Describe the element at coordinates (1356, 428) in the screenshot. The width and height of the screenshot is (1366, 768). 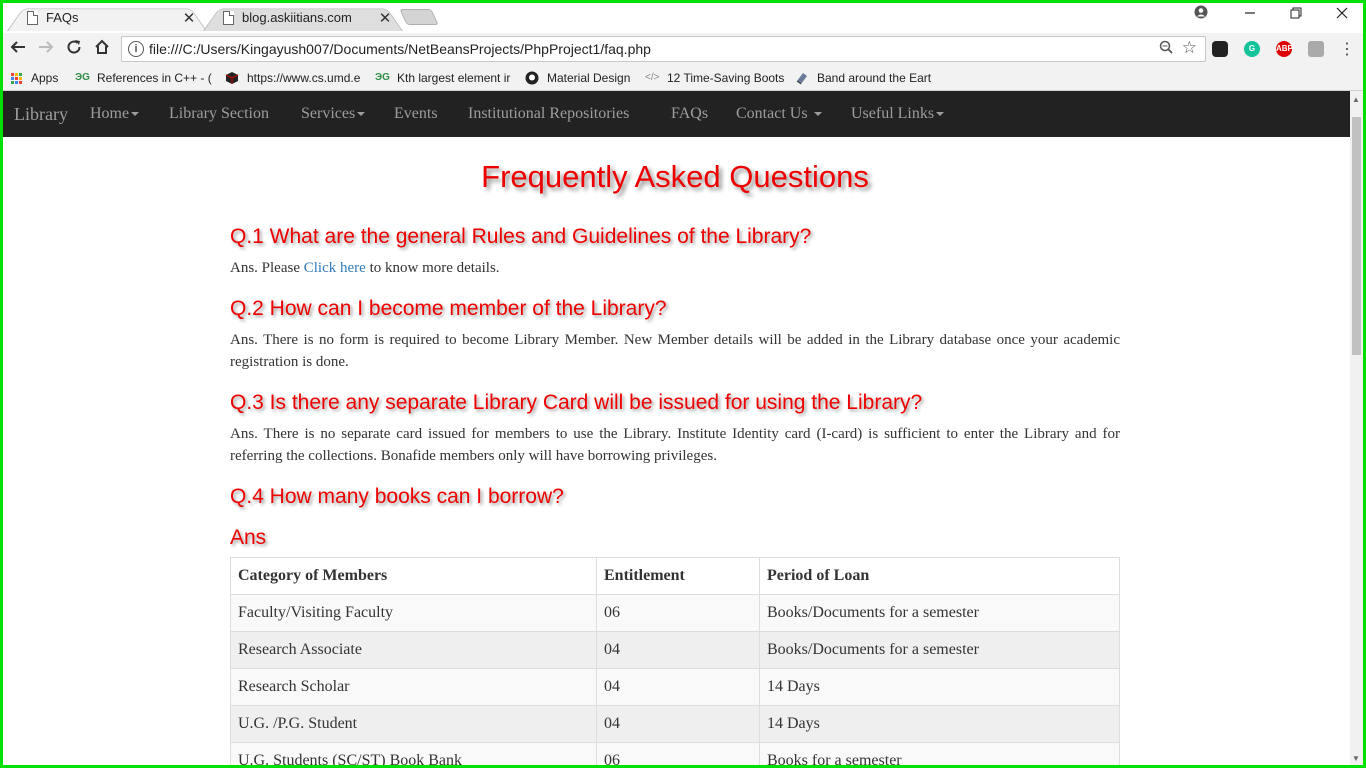
I see `vertical-scrollbar: ▲ ▼` at that location.